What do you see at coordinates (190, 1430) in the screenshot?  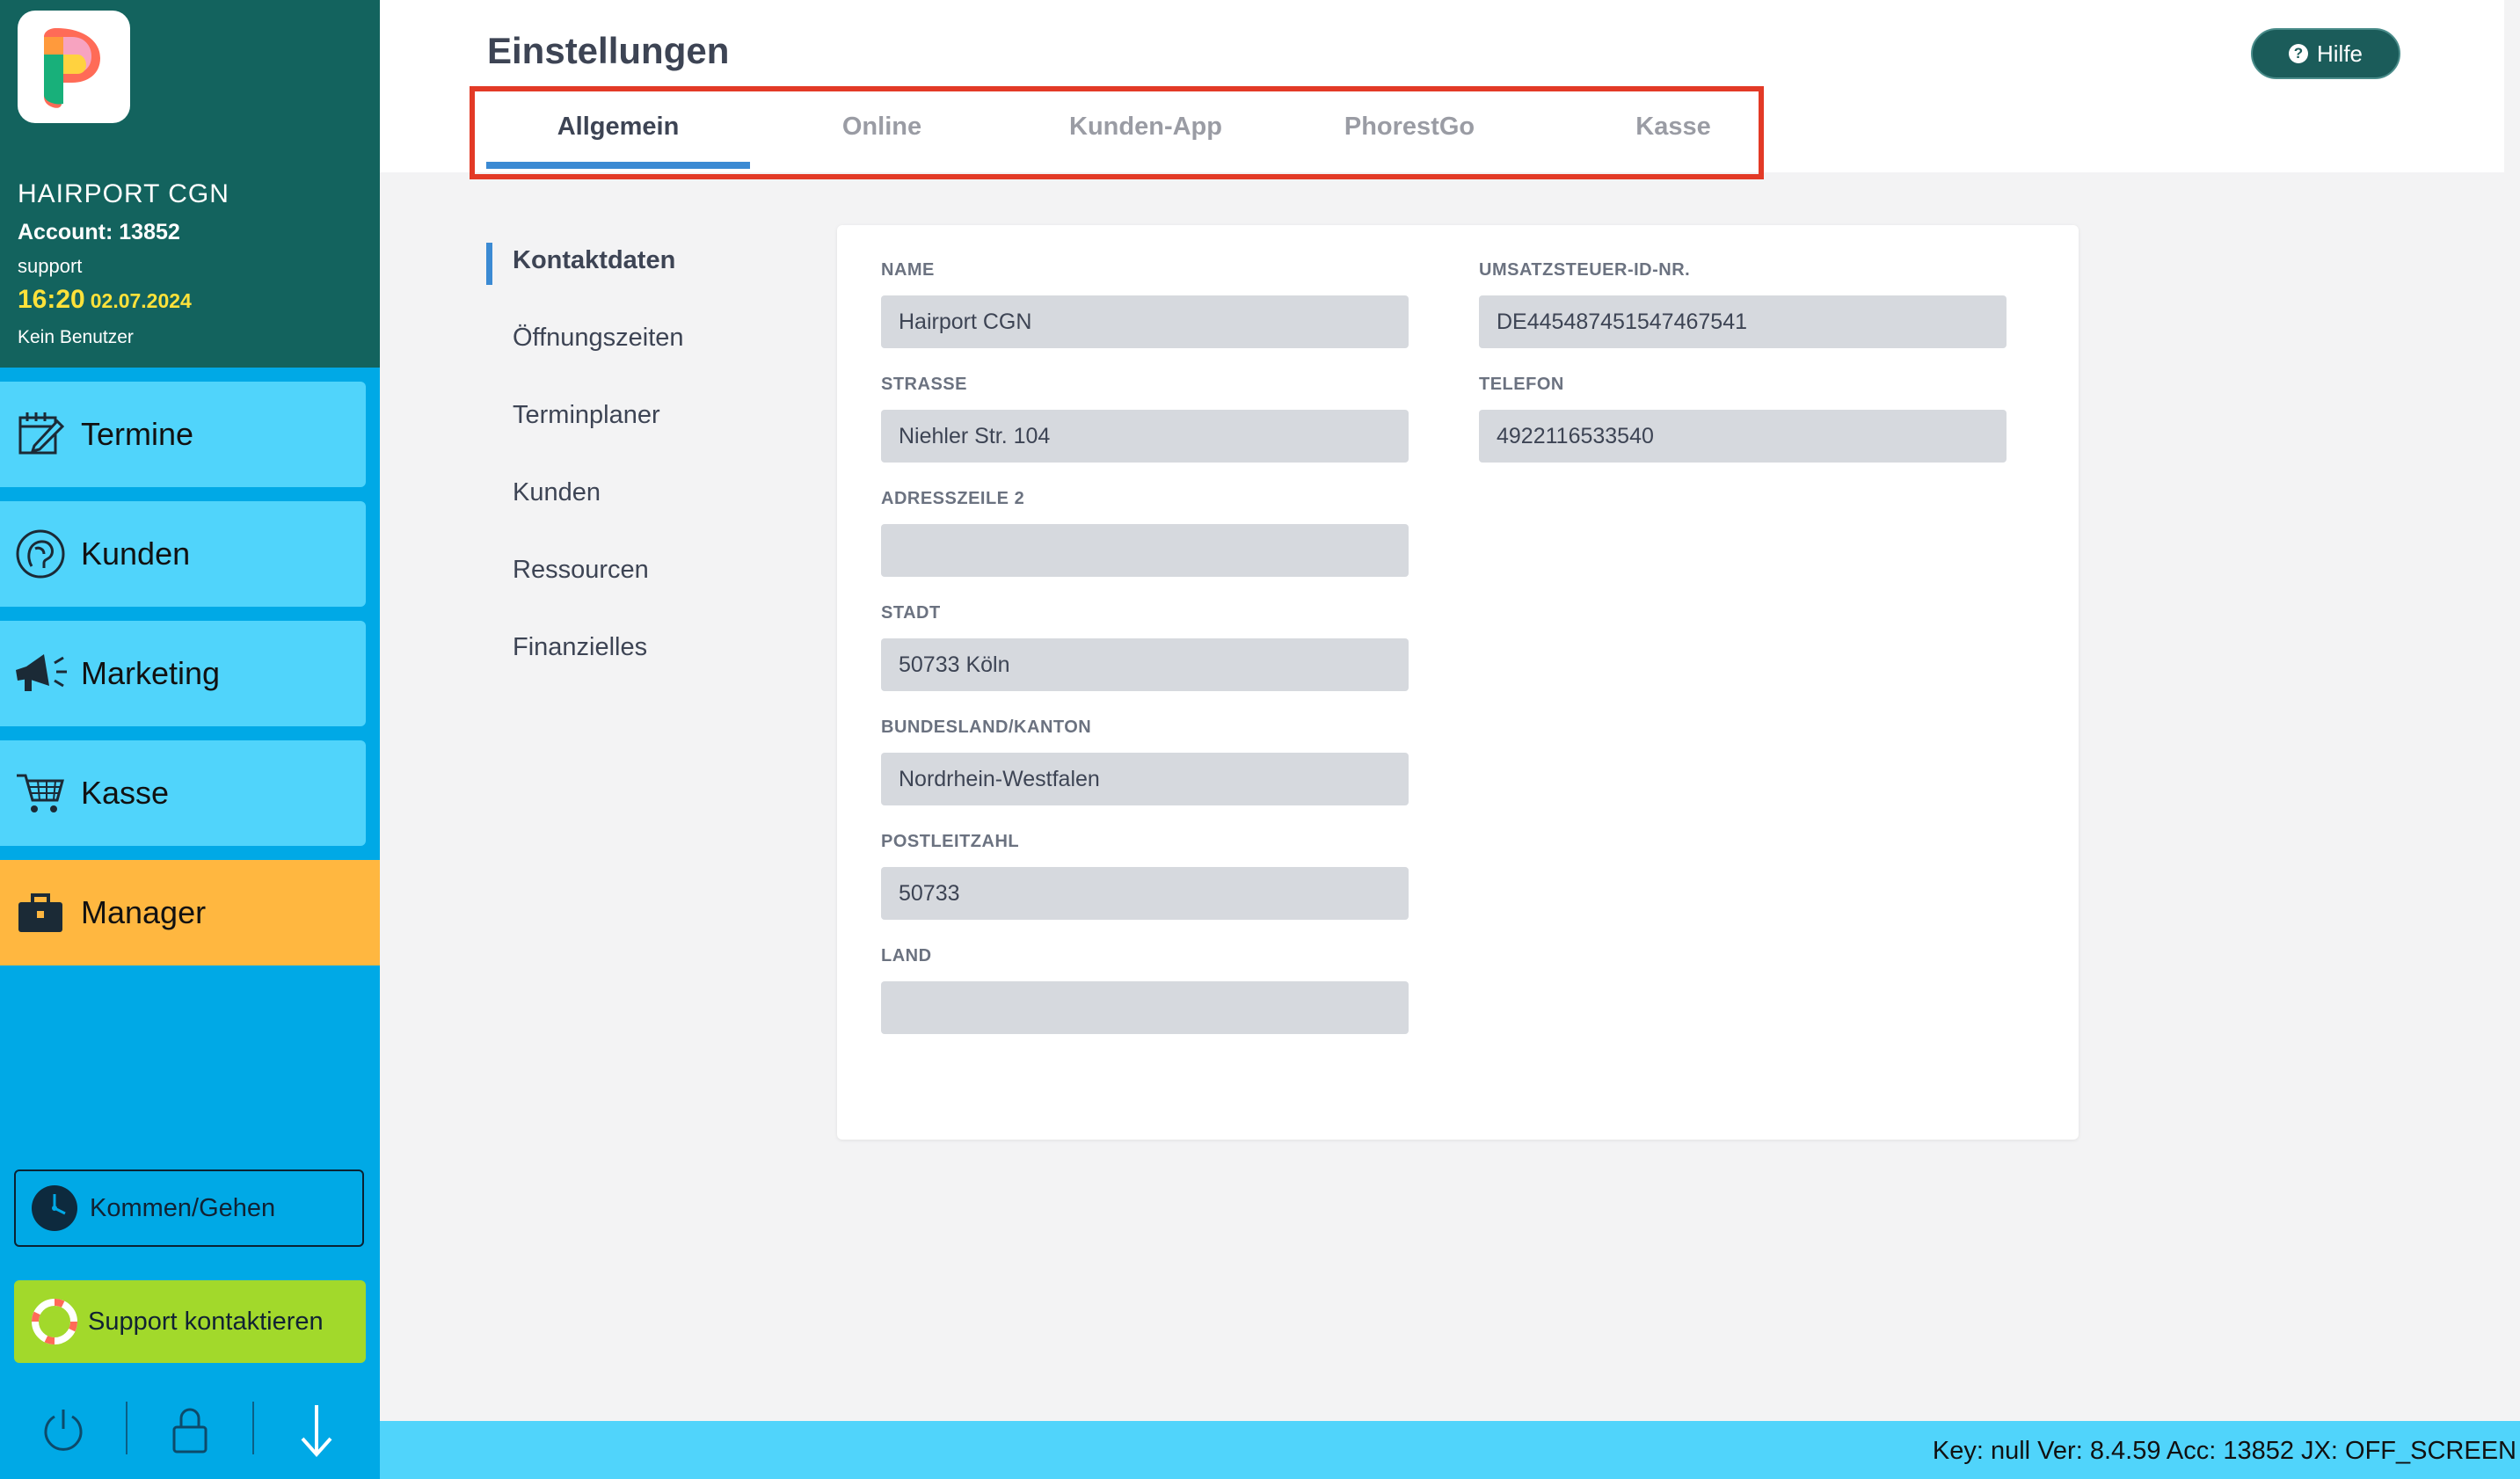 I see `lock-icon` at bounding box center [190, 1430].